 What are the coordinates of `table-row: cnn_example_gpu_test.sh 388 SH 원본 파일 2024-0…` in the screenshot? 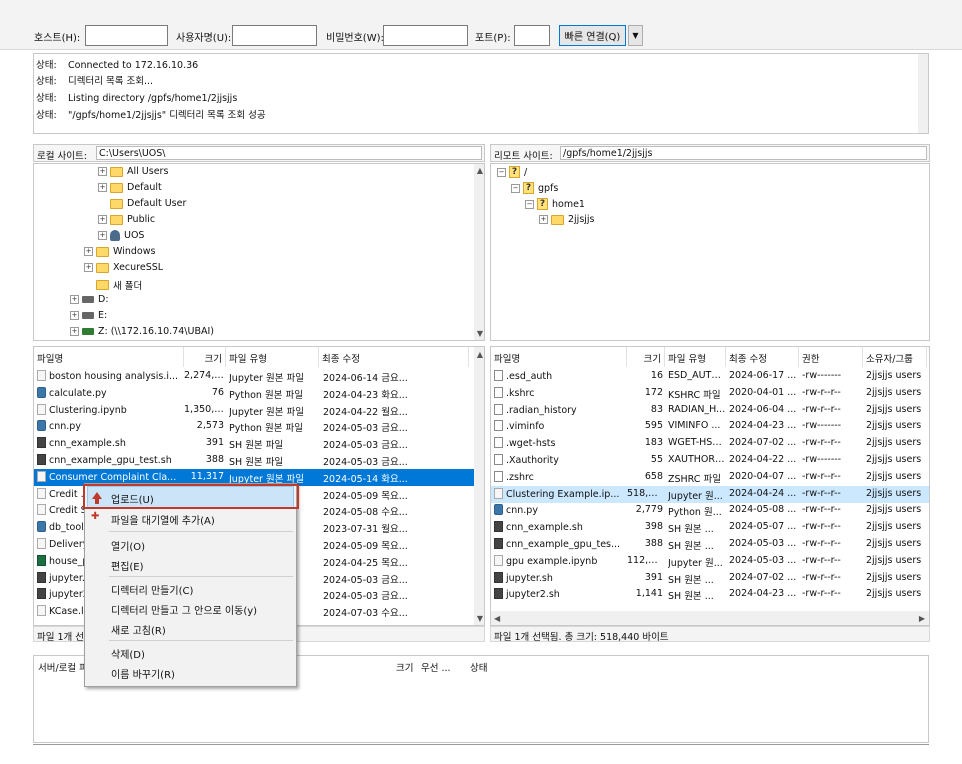 It's located at (259, 460).